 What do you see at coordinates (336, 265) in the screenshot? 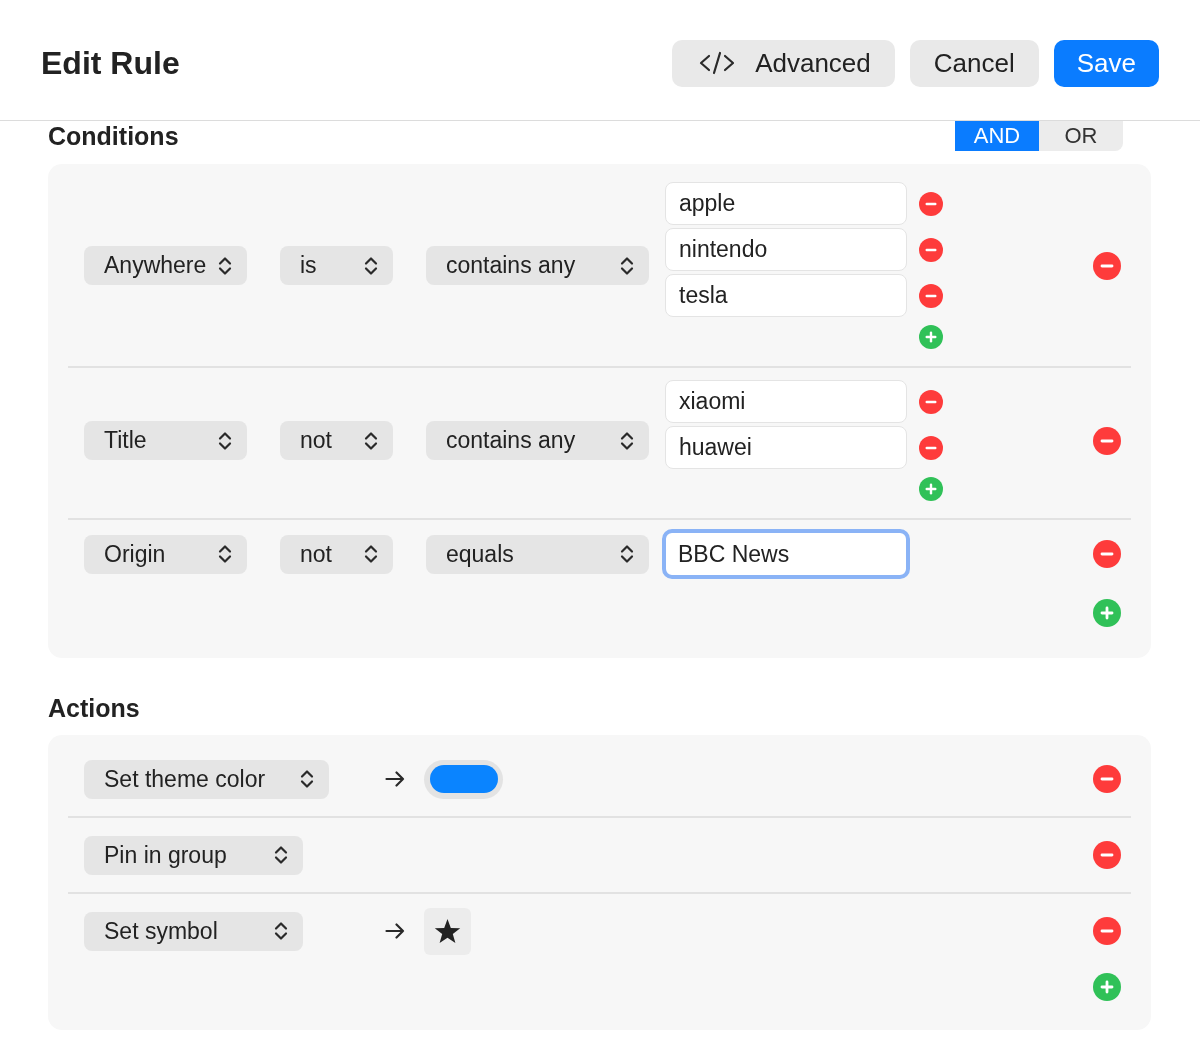
I see `operator-picker: is` at bounding box center [336, 265].